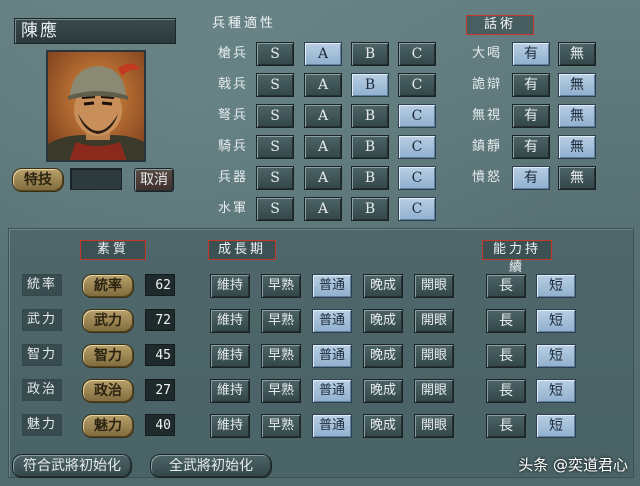 Image resolution: width=640 pixels, height=486 pixels. Describe the element at coordinates (211, 466) in the screenshot. I see `init-all-officers-button: 全武將初始化` at that location.